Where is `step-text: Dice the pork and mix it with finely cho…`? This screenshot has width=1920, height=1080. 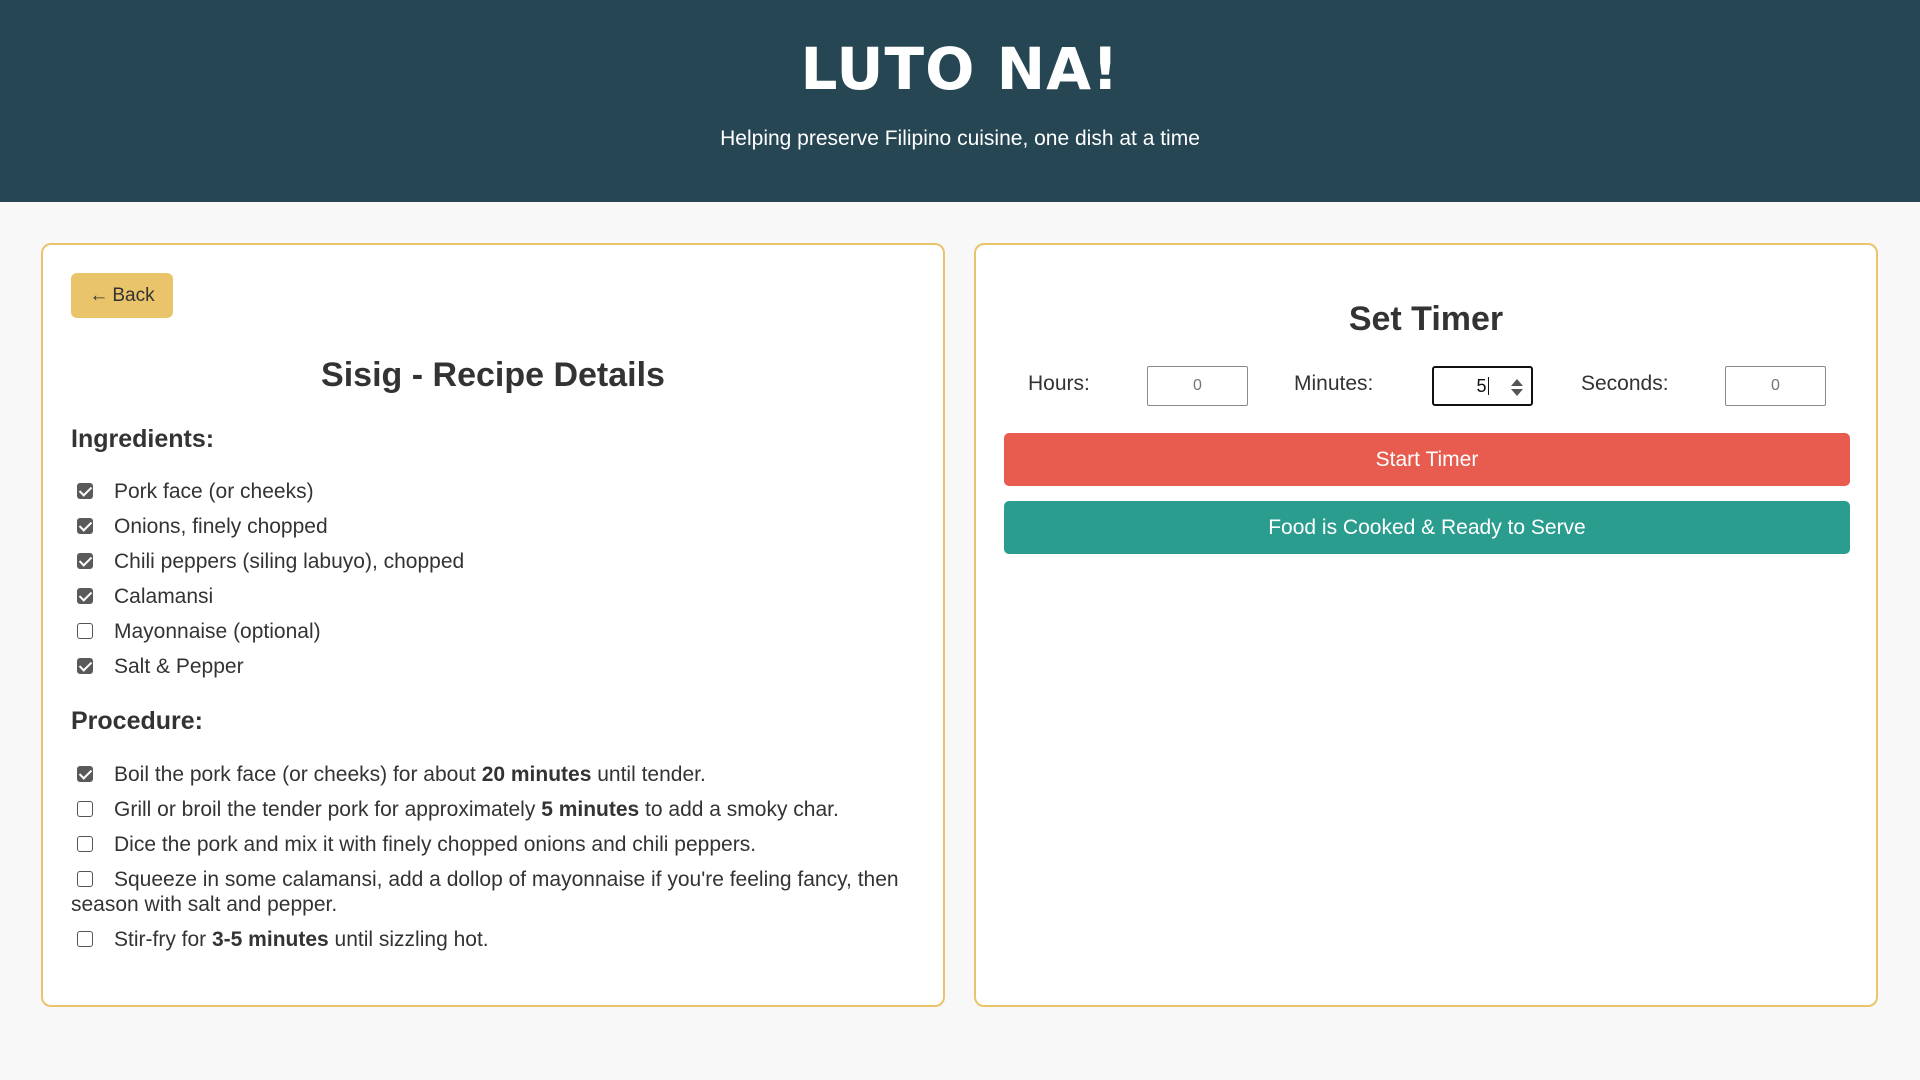
step-text: Dice the pork and mix it with finely cho… is located at coordinates (435, 844).